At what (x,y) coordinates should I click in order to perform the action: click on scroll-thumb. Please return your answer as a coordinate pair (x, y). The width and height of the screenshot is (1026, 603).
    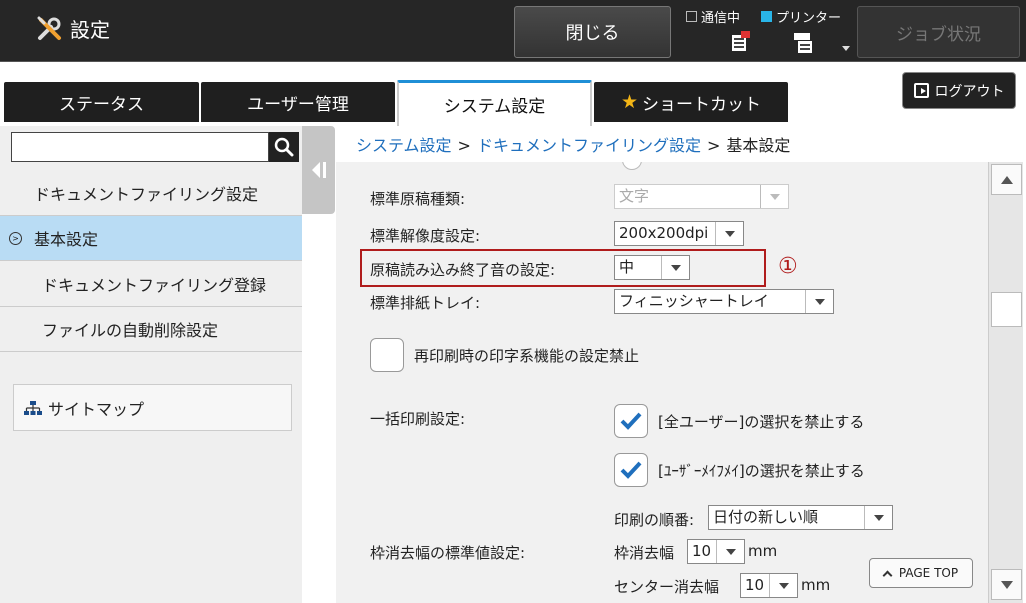
    Looking at the image, I should click on (1006, 309).